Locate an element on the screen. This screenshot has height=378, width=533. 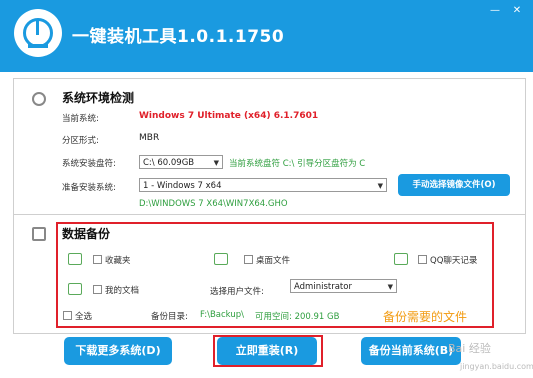
prepare-value: 1 - Windows 7 x64 is located at coordinates (182, 186).